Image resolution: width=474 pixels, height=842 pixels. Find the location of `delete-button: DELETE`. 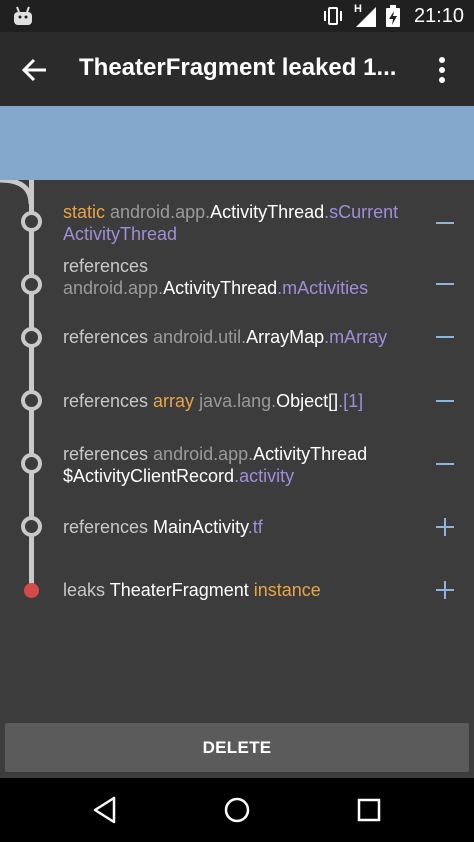

delete-button: DELETE is located at coordinates (237, 747).